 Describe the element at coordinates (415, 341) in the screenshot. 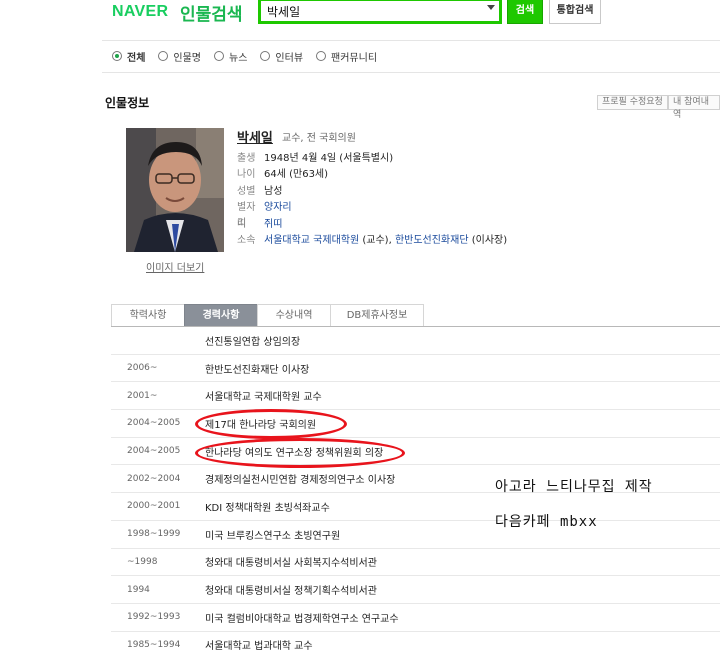

I see `list-item: 선진통일연합 상임의장` at that location.